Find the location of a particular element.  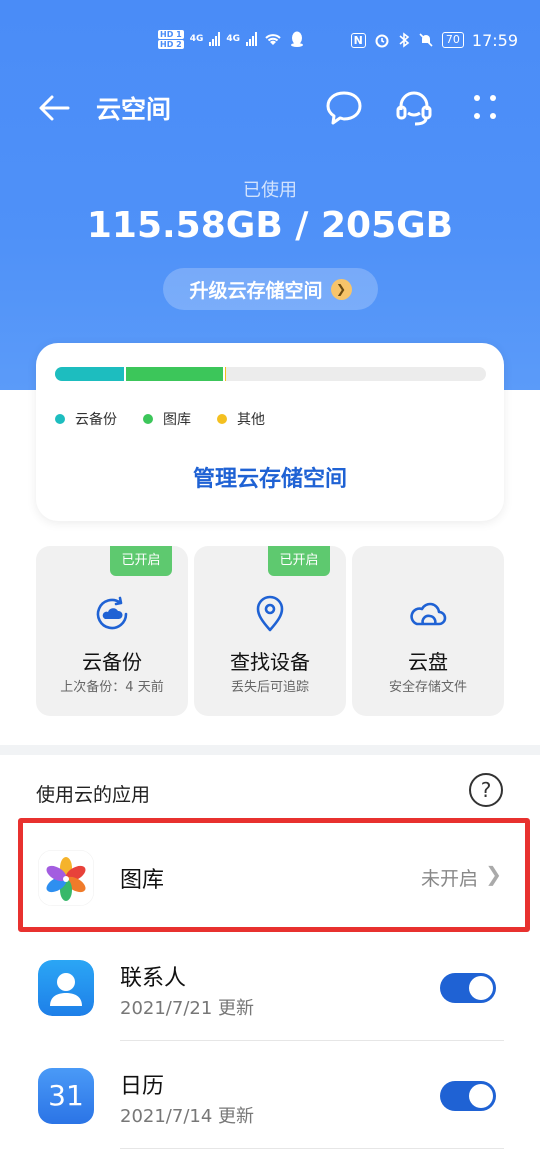

tile-name: 云备份 is located at coordinates (112, 662).